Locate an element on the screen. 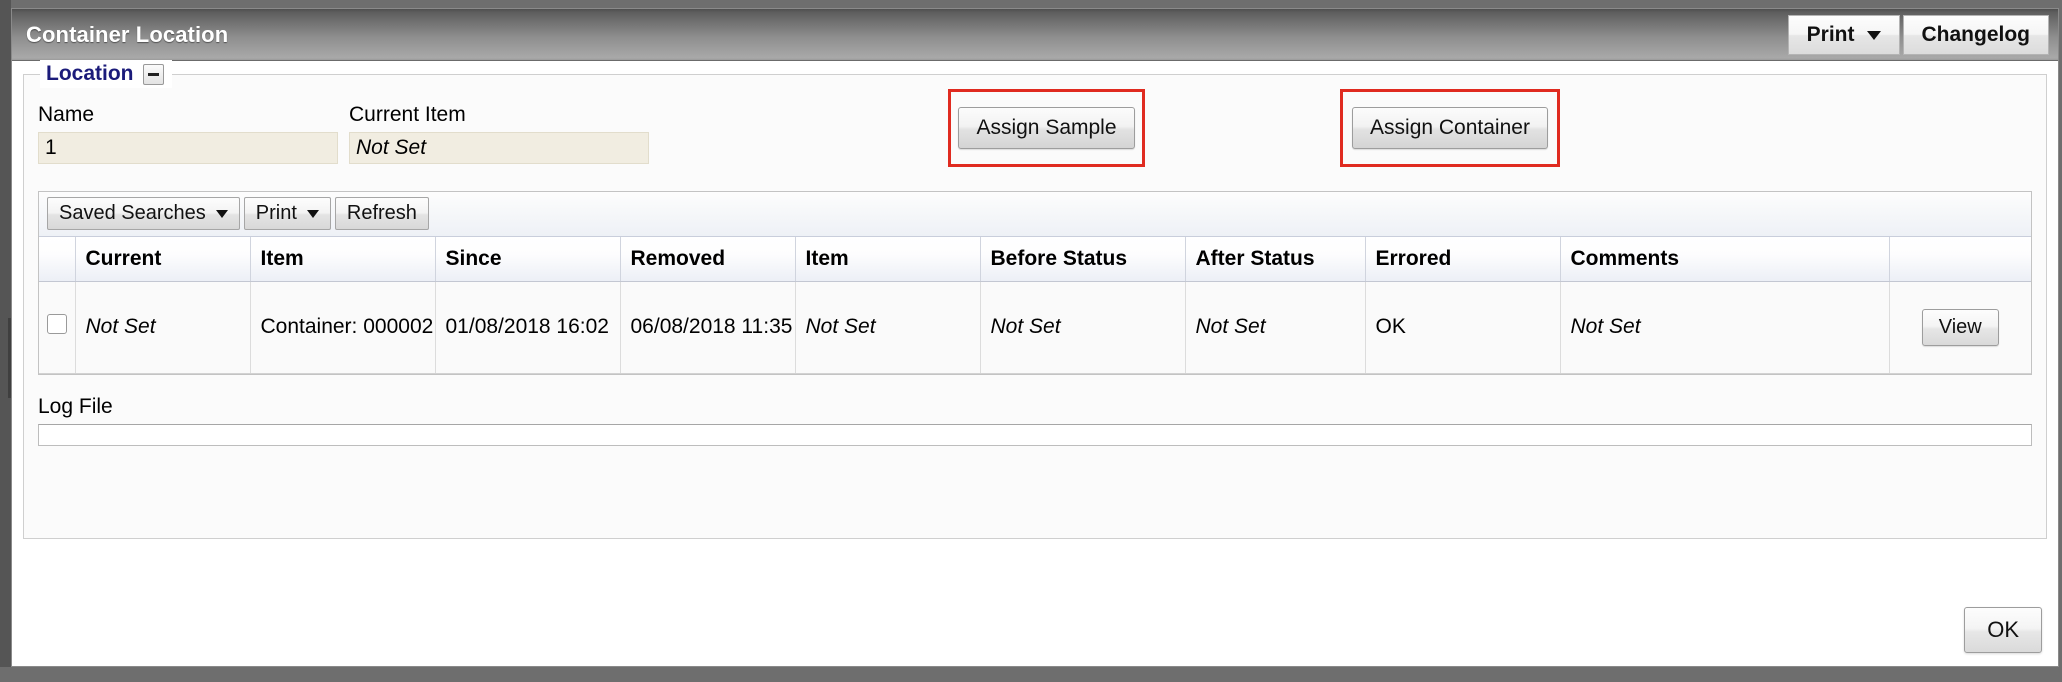 The image size is (2062, 682). column-header-removed: Removed is located at coordinates (708, 259).